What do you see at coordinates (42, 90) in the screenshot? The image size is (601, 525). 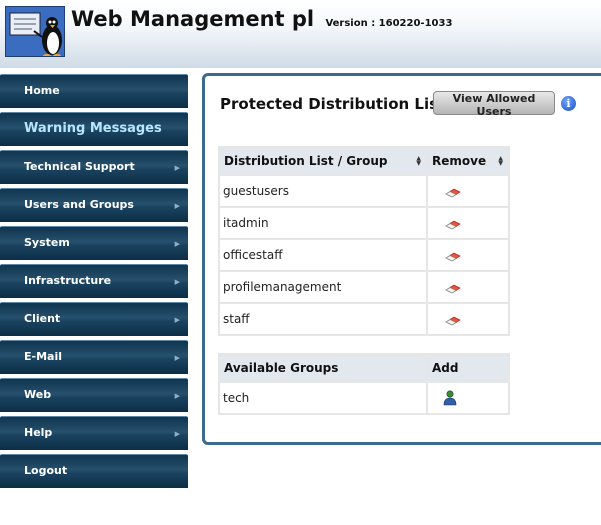 I see `sidebar-item-label: Home` at bounding box center [42, 90].